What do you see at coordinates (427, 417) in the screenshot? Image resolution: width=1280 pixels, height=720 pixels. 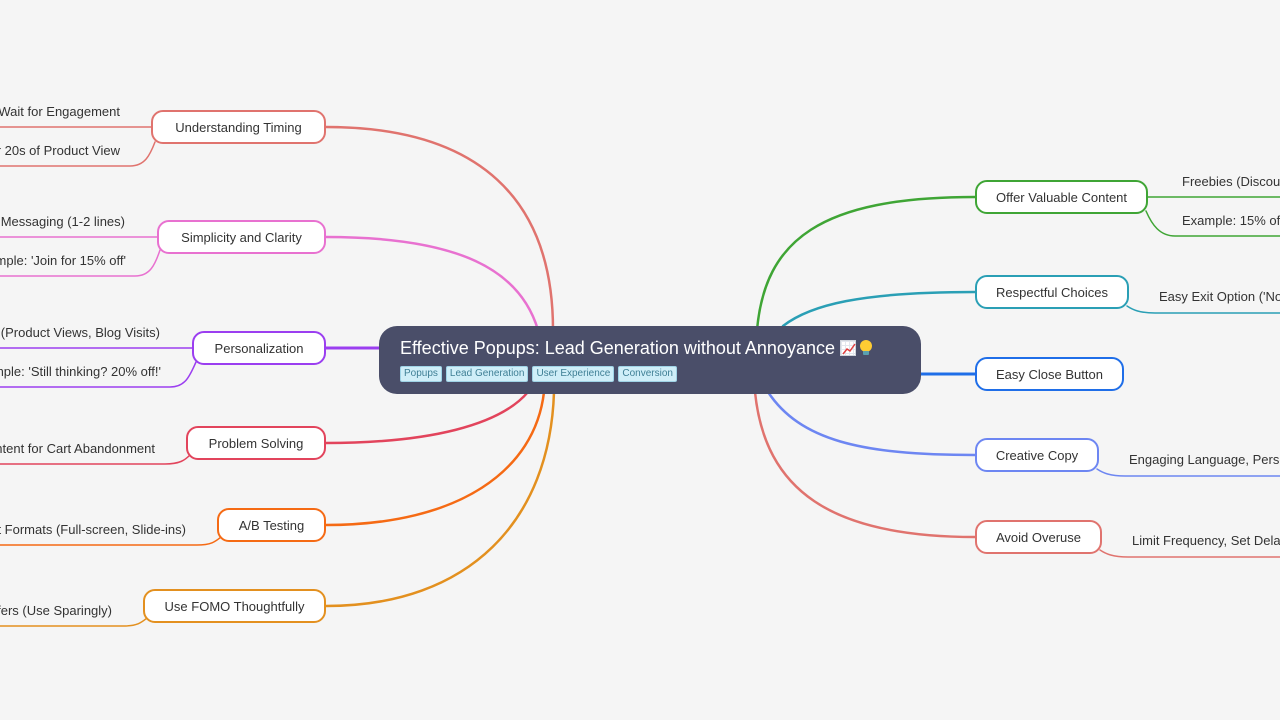 I see `connector-problem-solving` at bounding box center [427, 417].